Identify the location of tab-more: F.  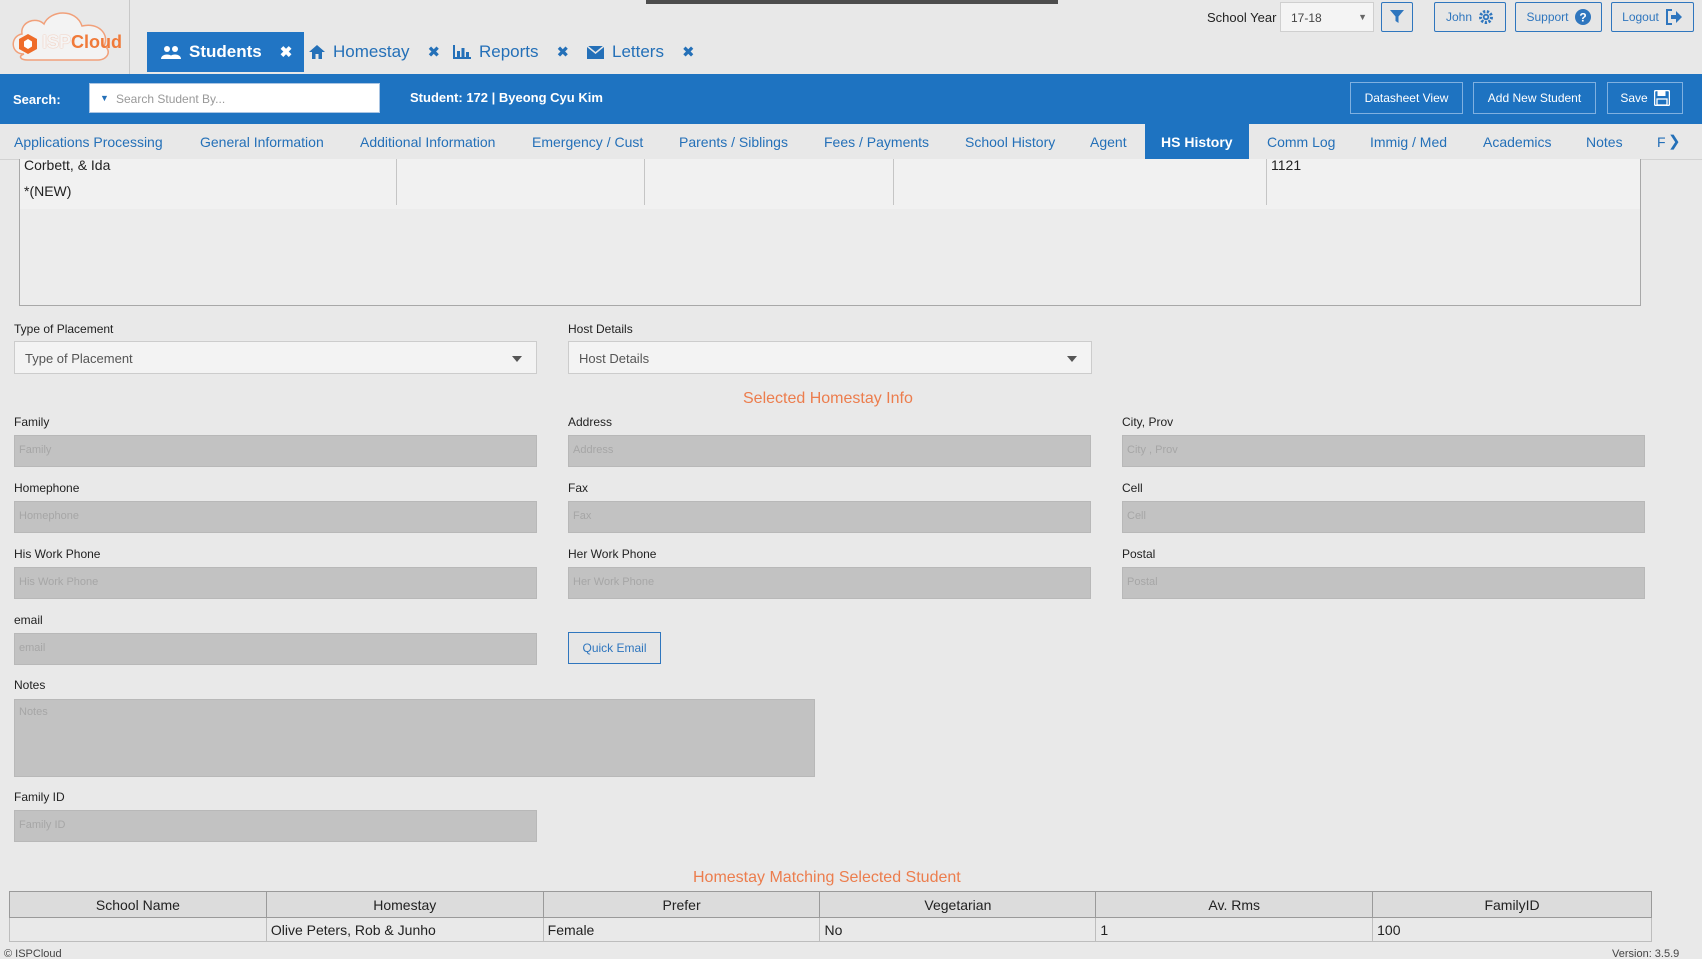
(1661, 142).